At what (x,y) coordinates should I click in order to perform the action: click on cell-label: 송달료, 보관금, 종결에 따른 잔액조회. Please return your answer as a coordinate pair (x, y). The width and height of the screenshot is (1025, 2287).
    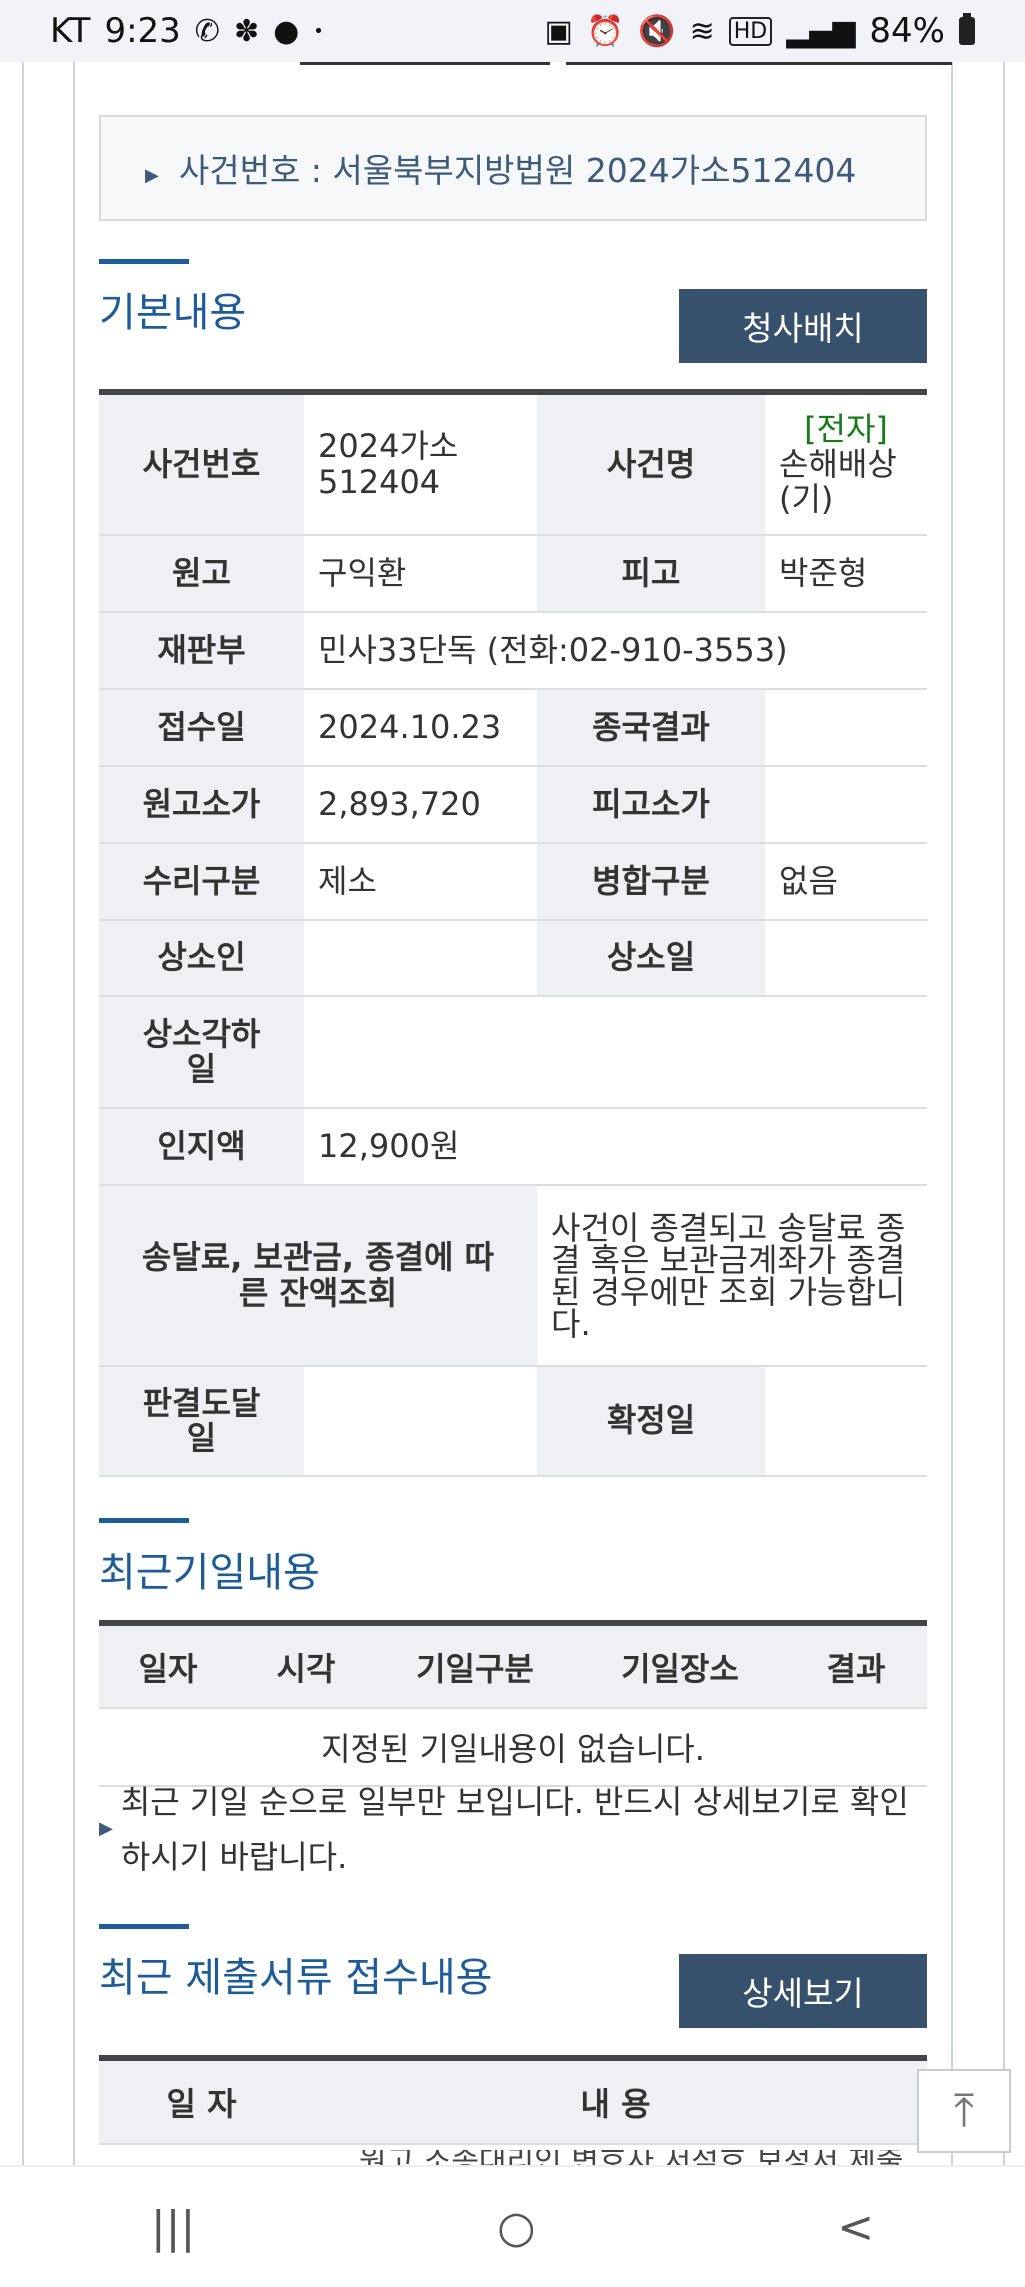
    Looking at the image, I should click on (318, 1276).